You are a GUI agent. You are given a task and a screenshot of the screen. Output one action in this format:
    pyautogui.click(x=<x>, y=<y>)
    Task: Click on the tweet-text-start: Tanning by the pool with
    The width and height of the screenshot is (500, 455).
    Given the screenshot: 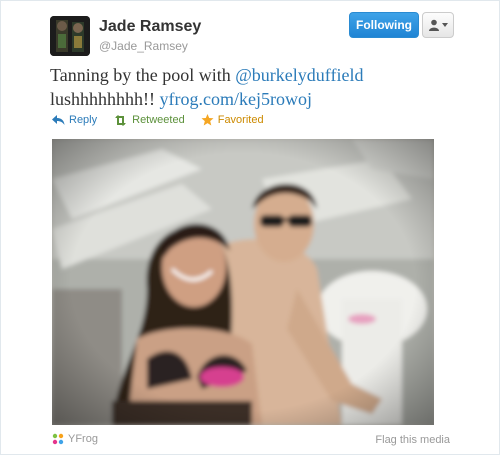 What is the action you would take?
    pyautogui.click(x=143, y=75)
    